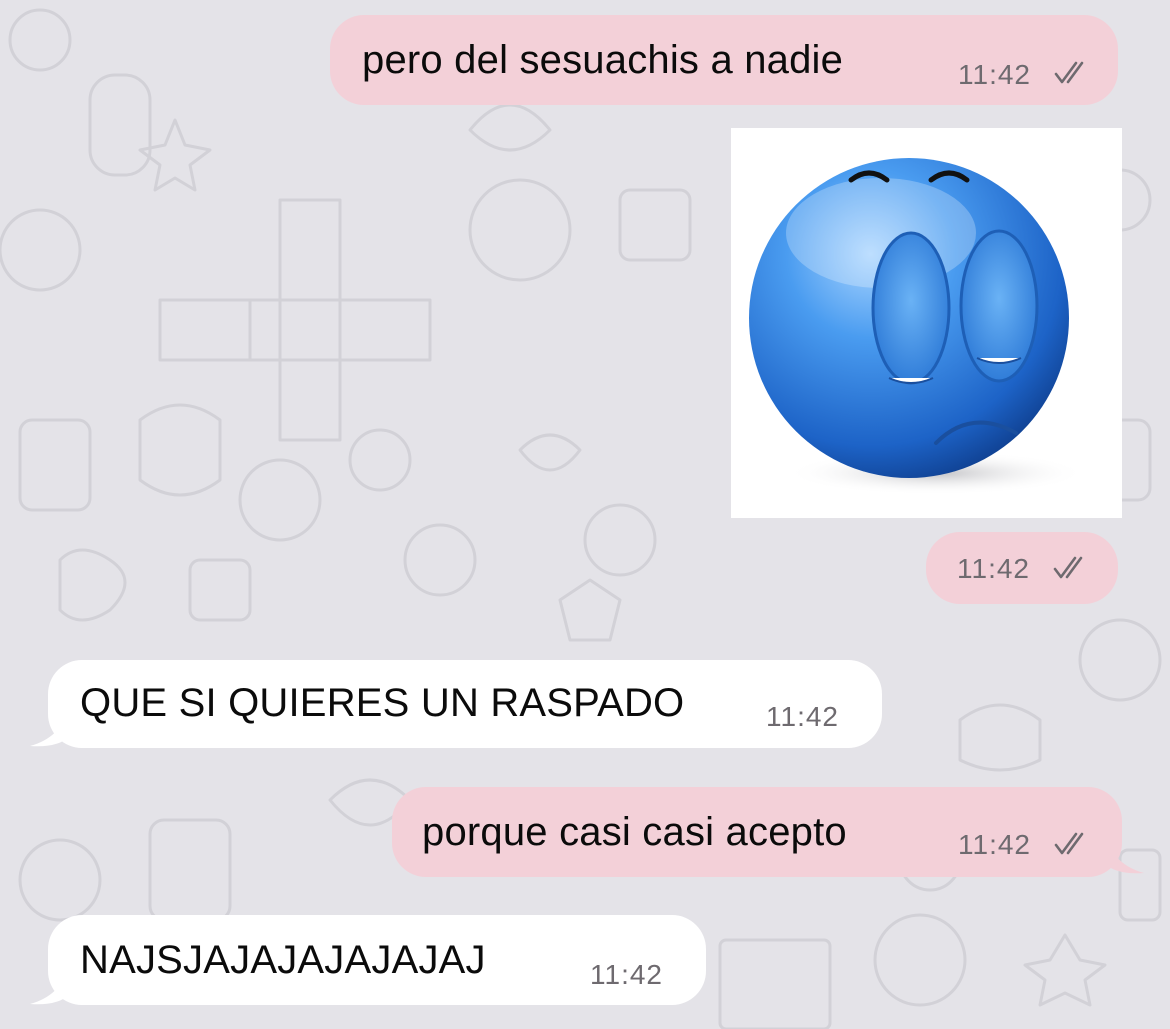  I want to click on message-bubble-outgoing: 11:42, so click(1022, 568).